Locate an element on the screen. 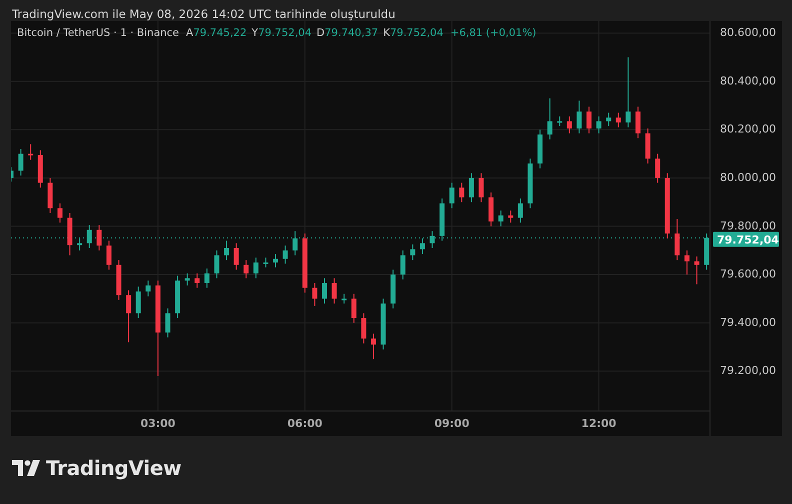  price-label: 80.600,00 is located at coordinates (748, 33).